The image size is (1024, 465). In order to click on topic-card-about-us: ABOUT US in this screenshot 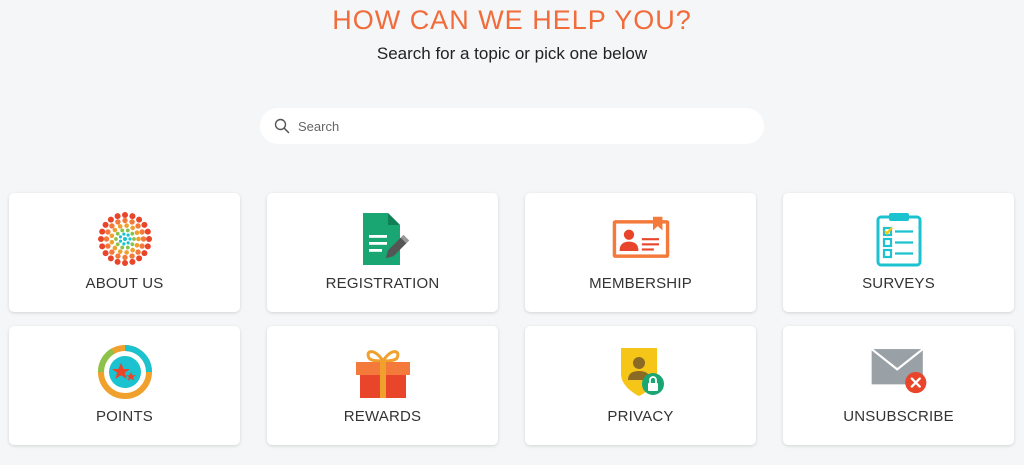, I will do `click(124, 252)`.